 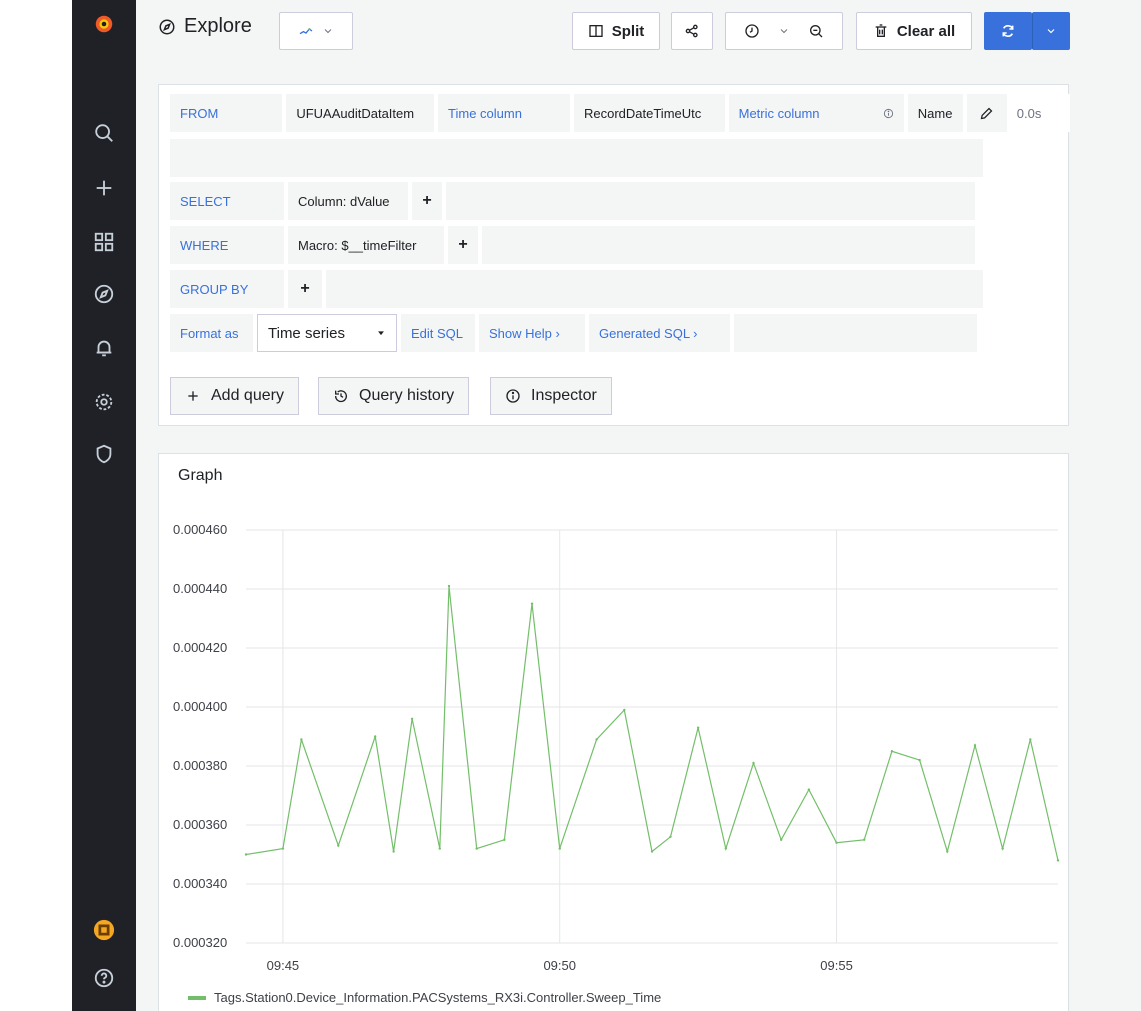 I want to click on avatar, so click(x=104, y=930).